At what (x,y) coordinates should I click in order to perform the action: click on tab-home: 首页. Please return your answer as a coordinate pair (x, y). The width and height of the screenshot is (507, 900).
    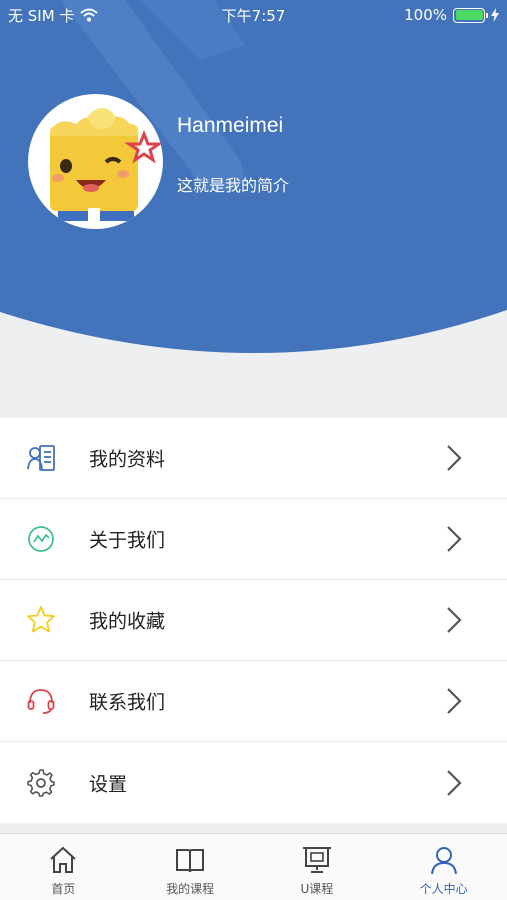
    Looking at the image, I should click on (63, 867).